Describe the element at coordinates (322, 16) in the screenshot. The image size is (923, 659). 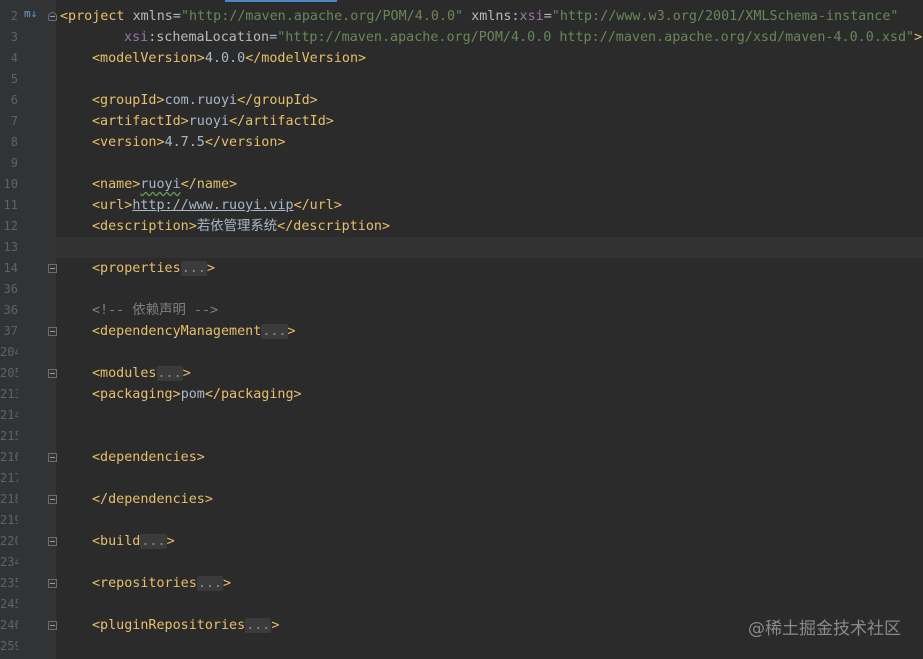
I see `attribute-value: "http://maven.apache.org/POM/4.0.0"` at that location.